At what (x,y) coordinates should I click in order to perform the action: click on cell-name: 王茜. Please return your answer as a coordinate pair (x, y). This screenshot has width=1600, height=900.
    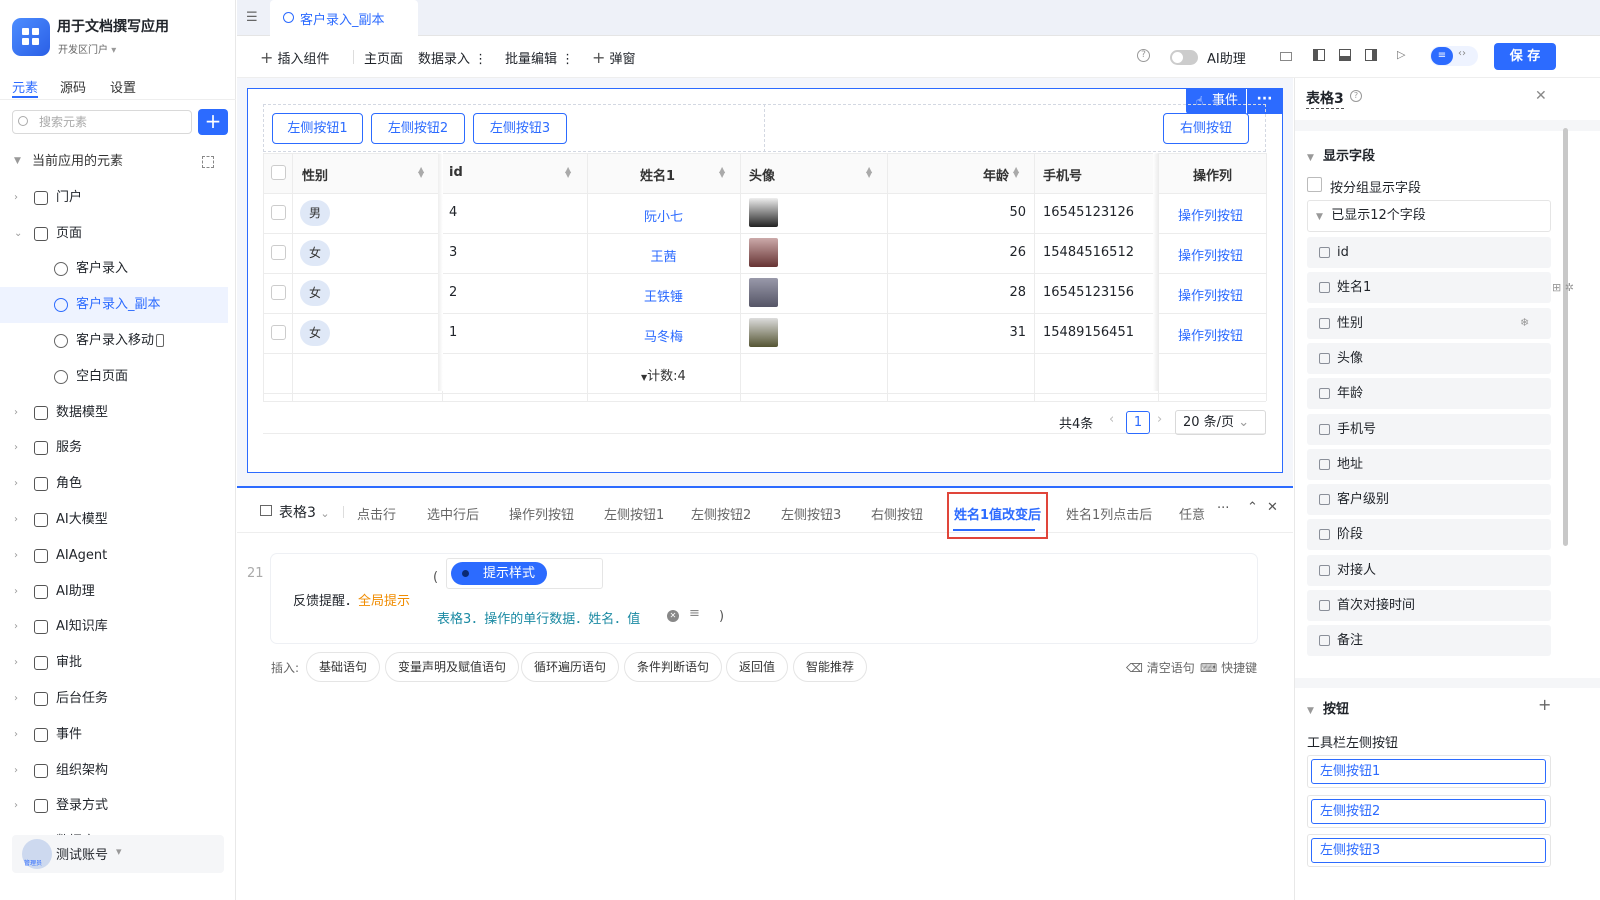
    Looking at the image, I should click on (663, 255).